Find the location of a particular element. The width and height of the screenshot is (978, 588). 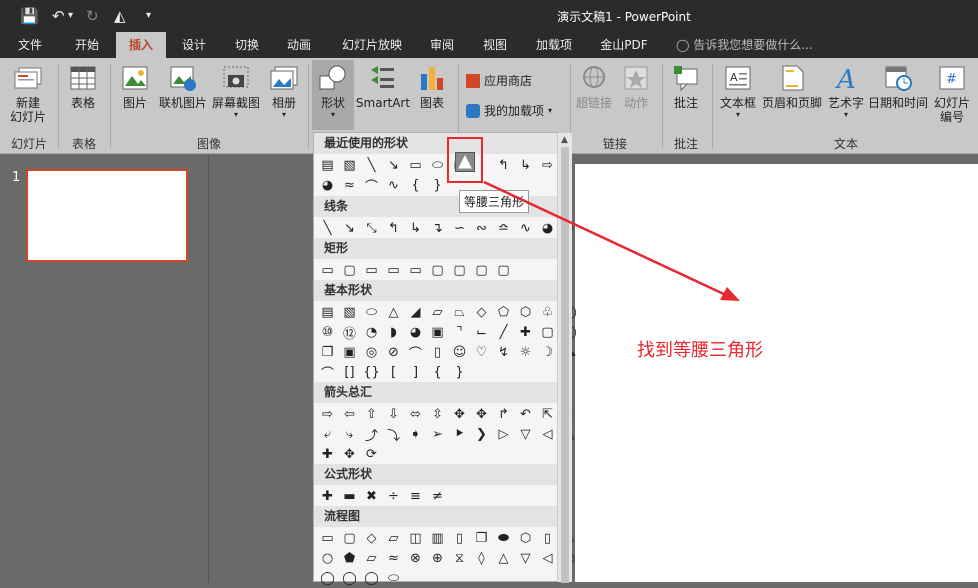

annotation-text: 找到等腰三角形 is located at coordinates (700, 350).